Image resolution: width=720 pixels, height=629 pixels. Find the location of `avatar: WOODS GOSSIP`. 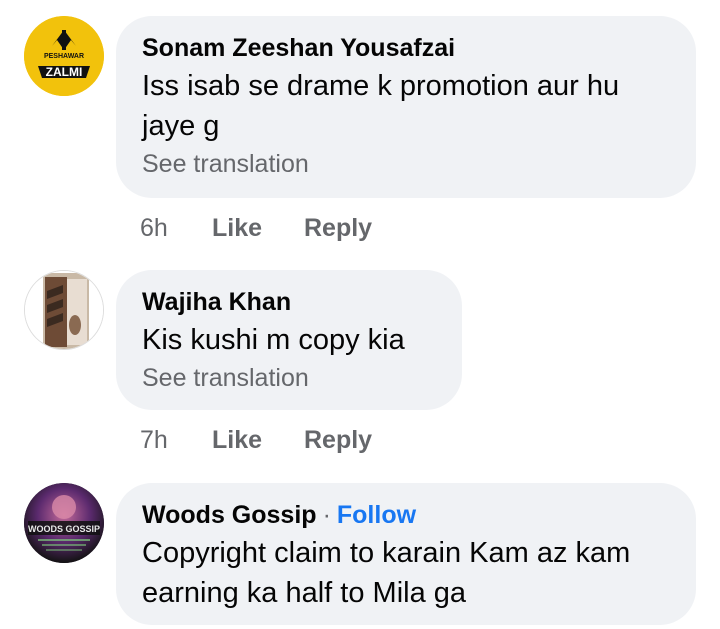

avatar: WOODS GOSSIP is located at coordinates (64, 523).